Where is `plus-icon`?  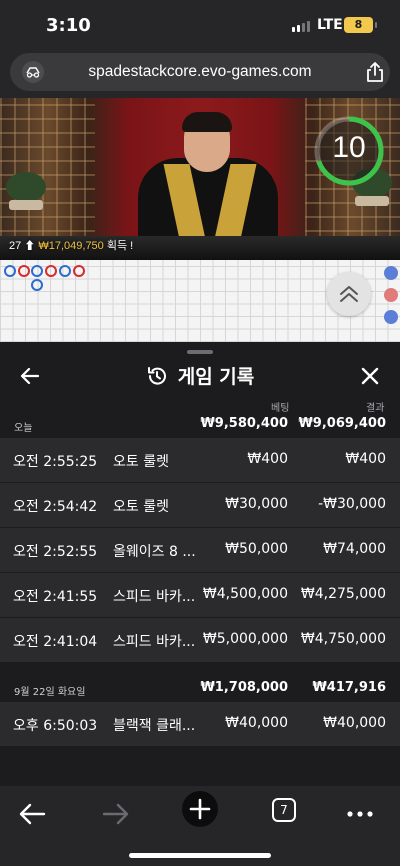
plus-icon is located at coordinates (200, 809).